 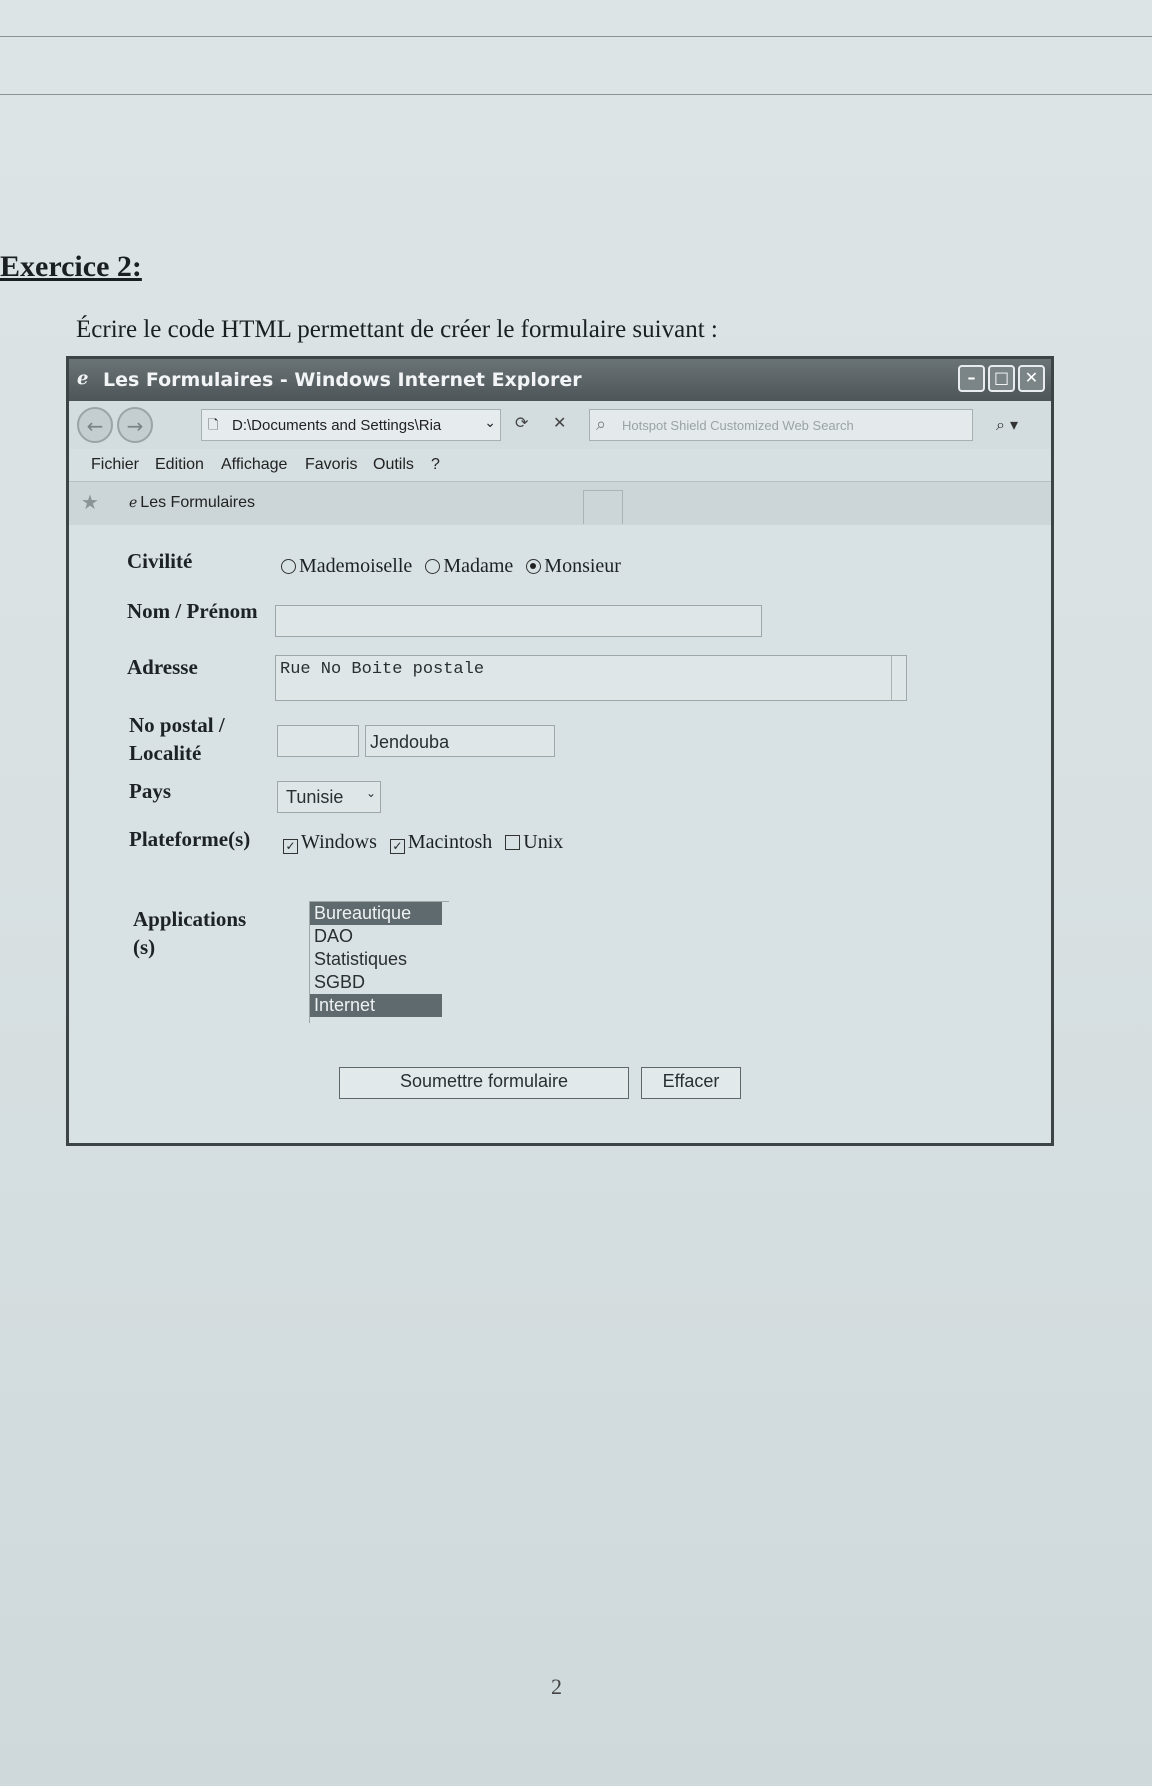 What do you see at coordinates (469, 566) in the screenshot?
I see `radio-madame: Madame` at bounding box center [469, 566].